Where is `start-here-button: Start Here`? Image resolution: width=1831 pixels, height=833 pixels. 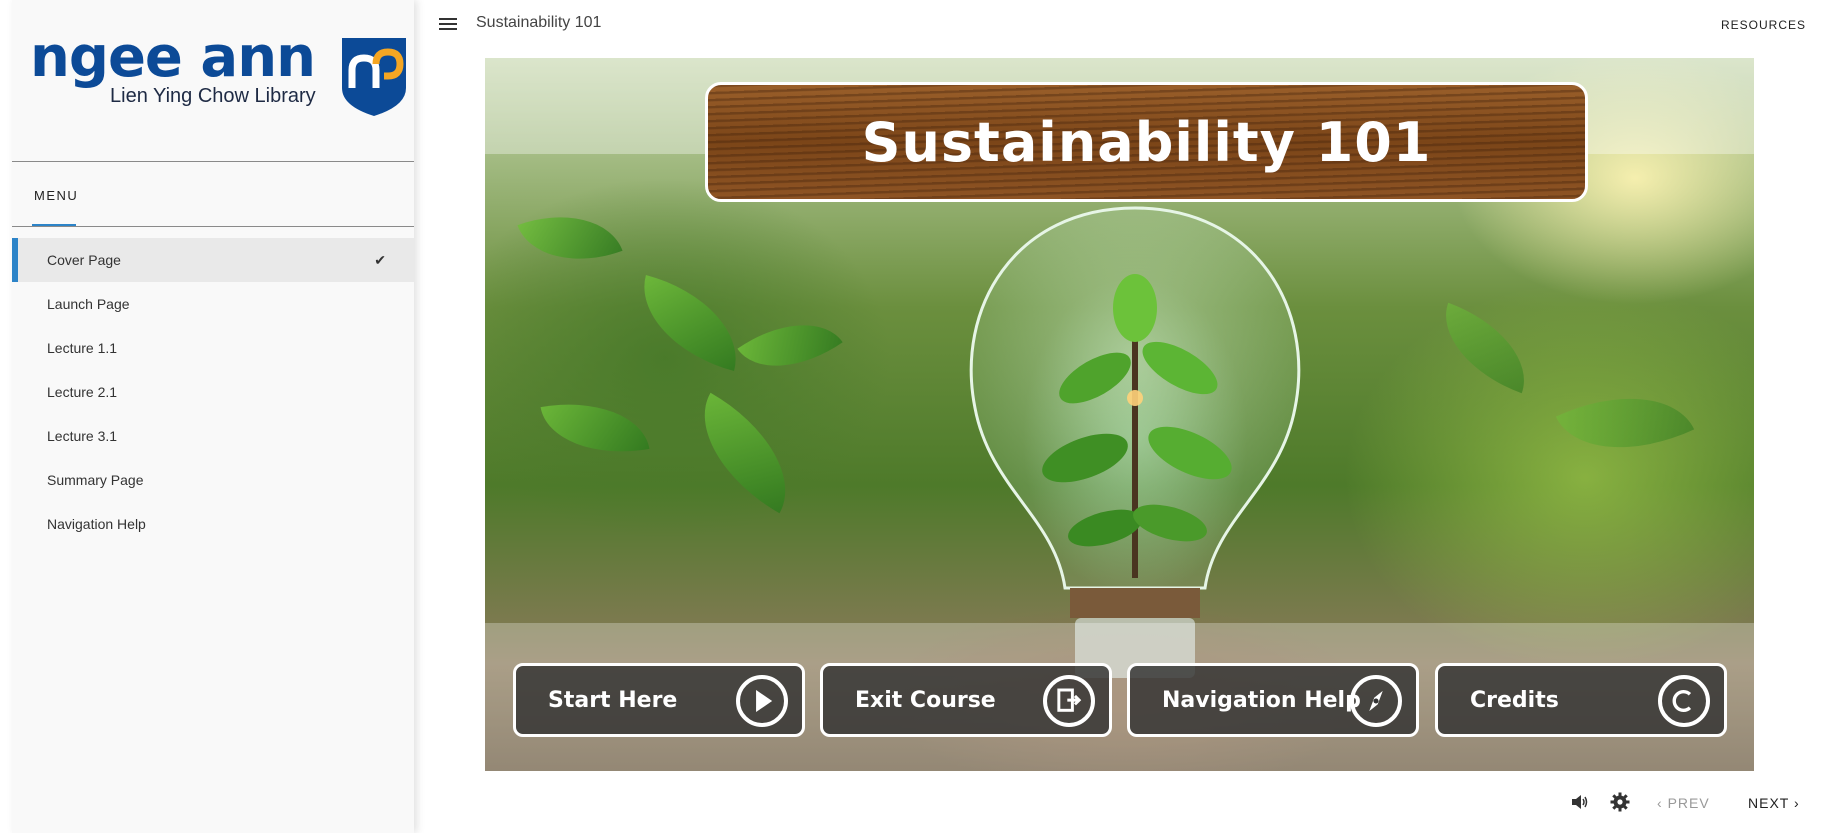
start-here-button: Start Here is located at coordinates (659, 700).